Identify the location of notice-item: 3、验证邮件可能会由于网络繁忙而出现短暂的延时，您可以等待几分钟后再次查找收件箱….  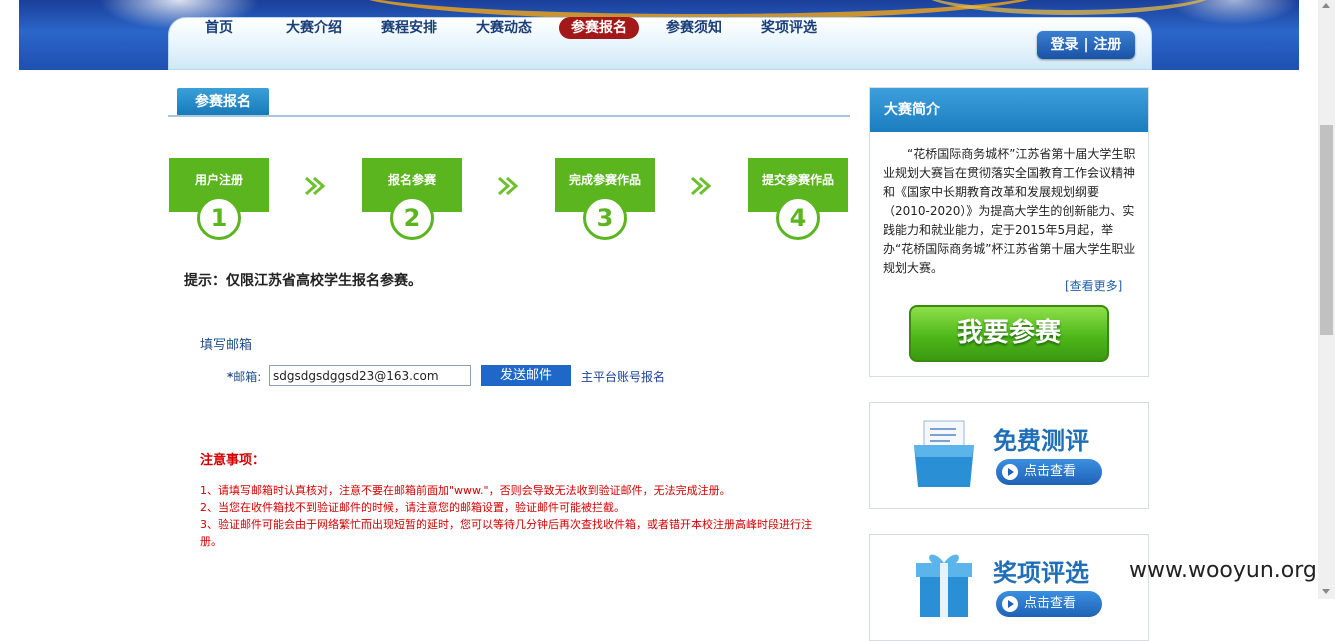
(506, 533).